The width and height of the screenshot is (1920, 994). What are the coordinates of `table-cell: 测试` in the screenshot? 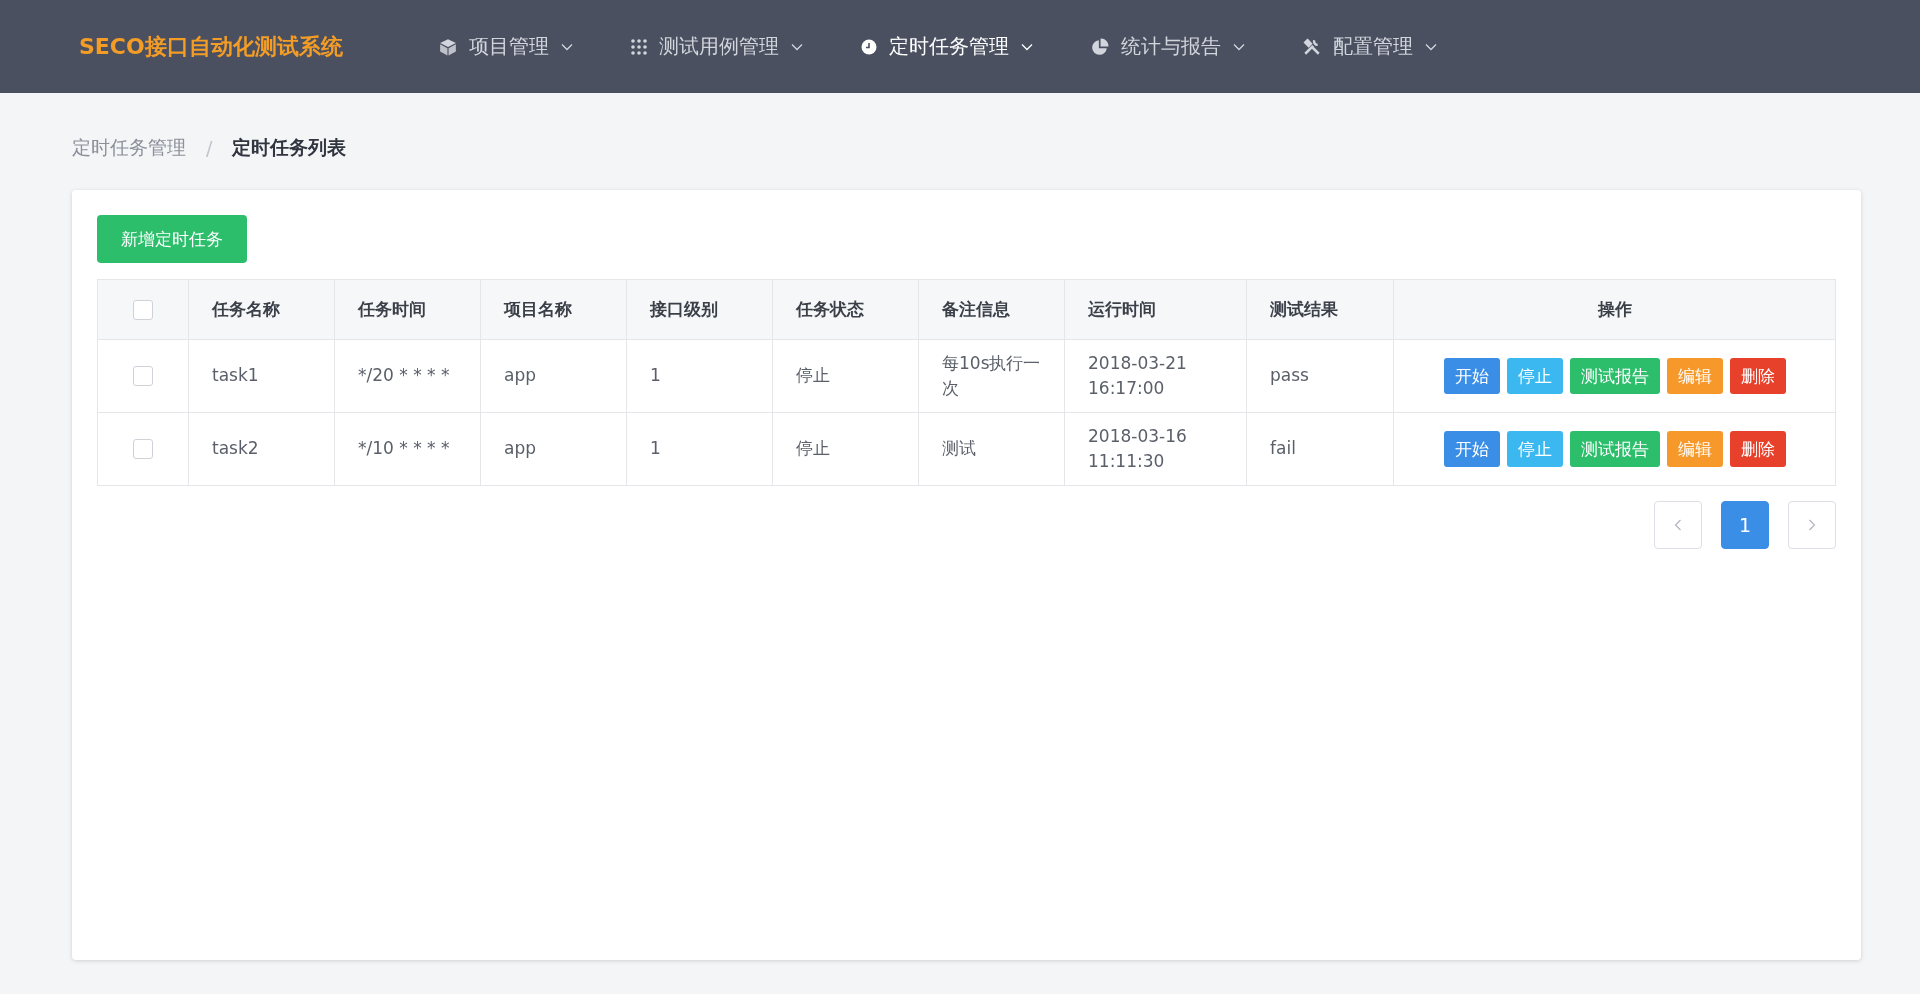 It's located at (959, 448).